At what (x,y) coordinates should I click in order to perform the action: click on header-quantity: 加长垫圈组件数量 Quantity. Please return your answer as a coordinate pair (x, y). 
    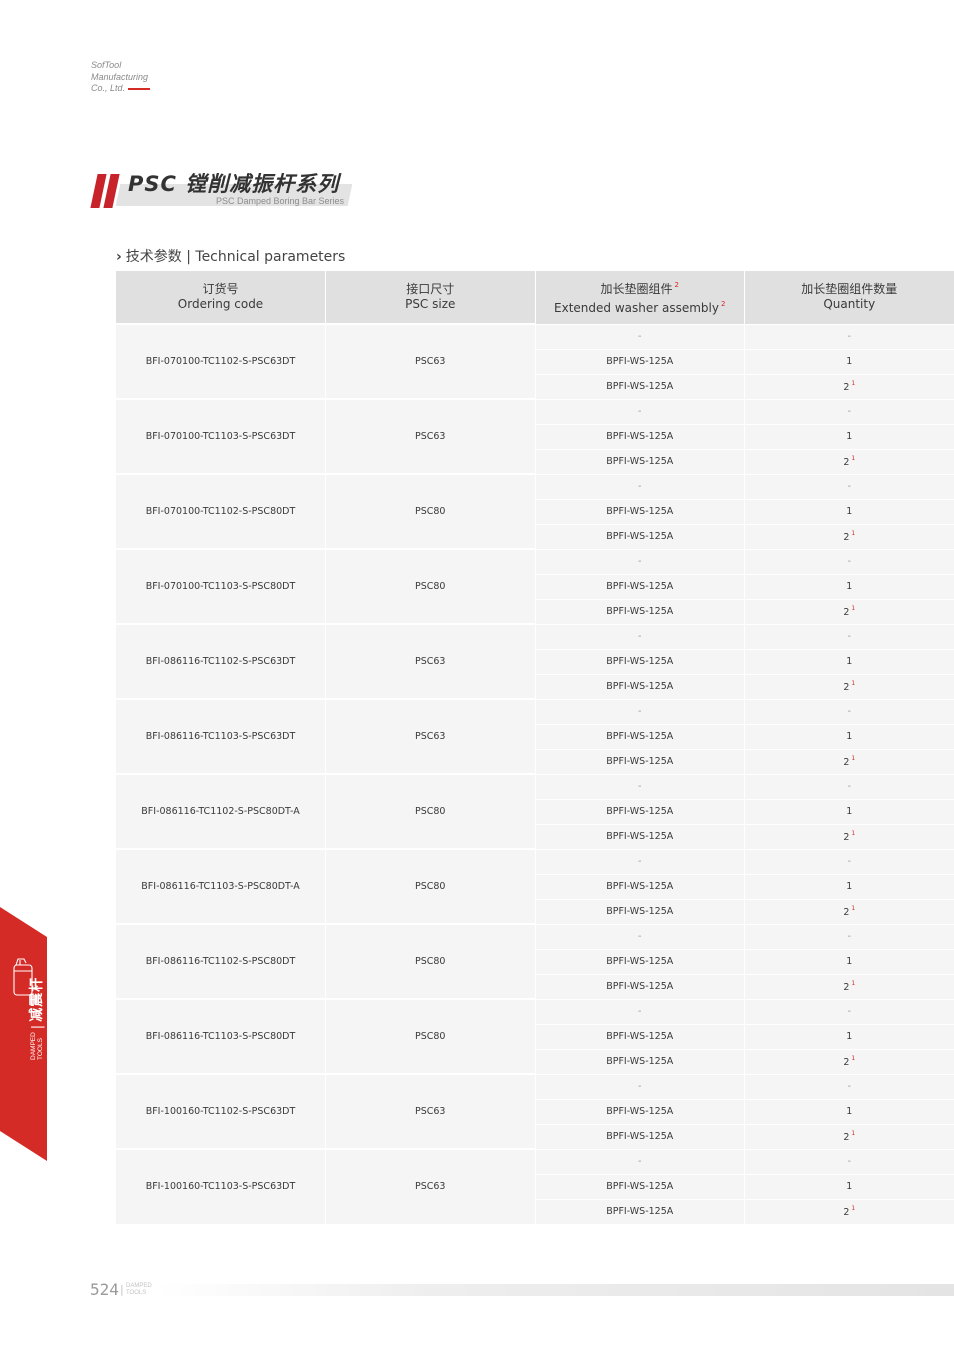
    Looking at the image, I should click on (849, 297).